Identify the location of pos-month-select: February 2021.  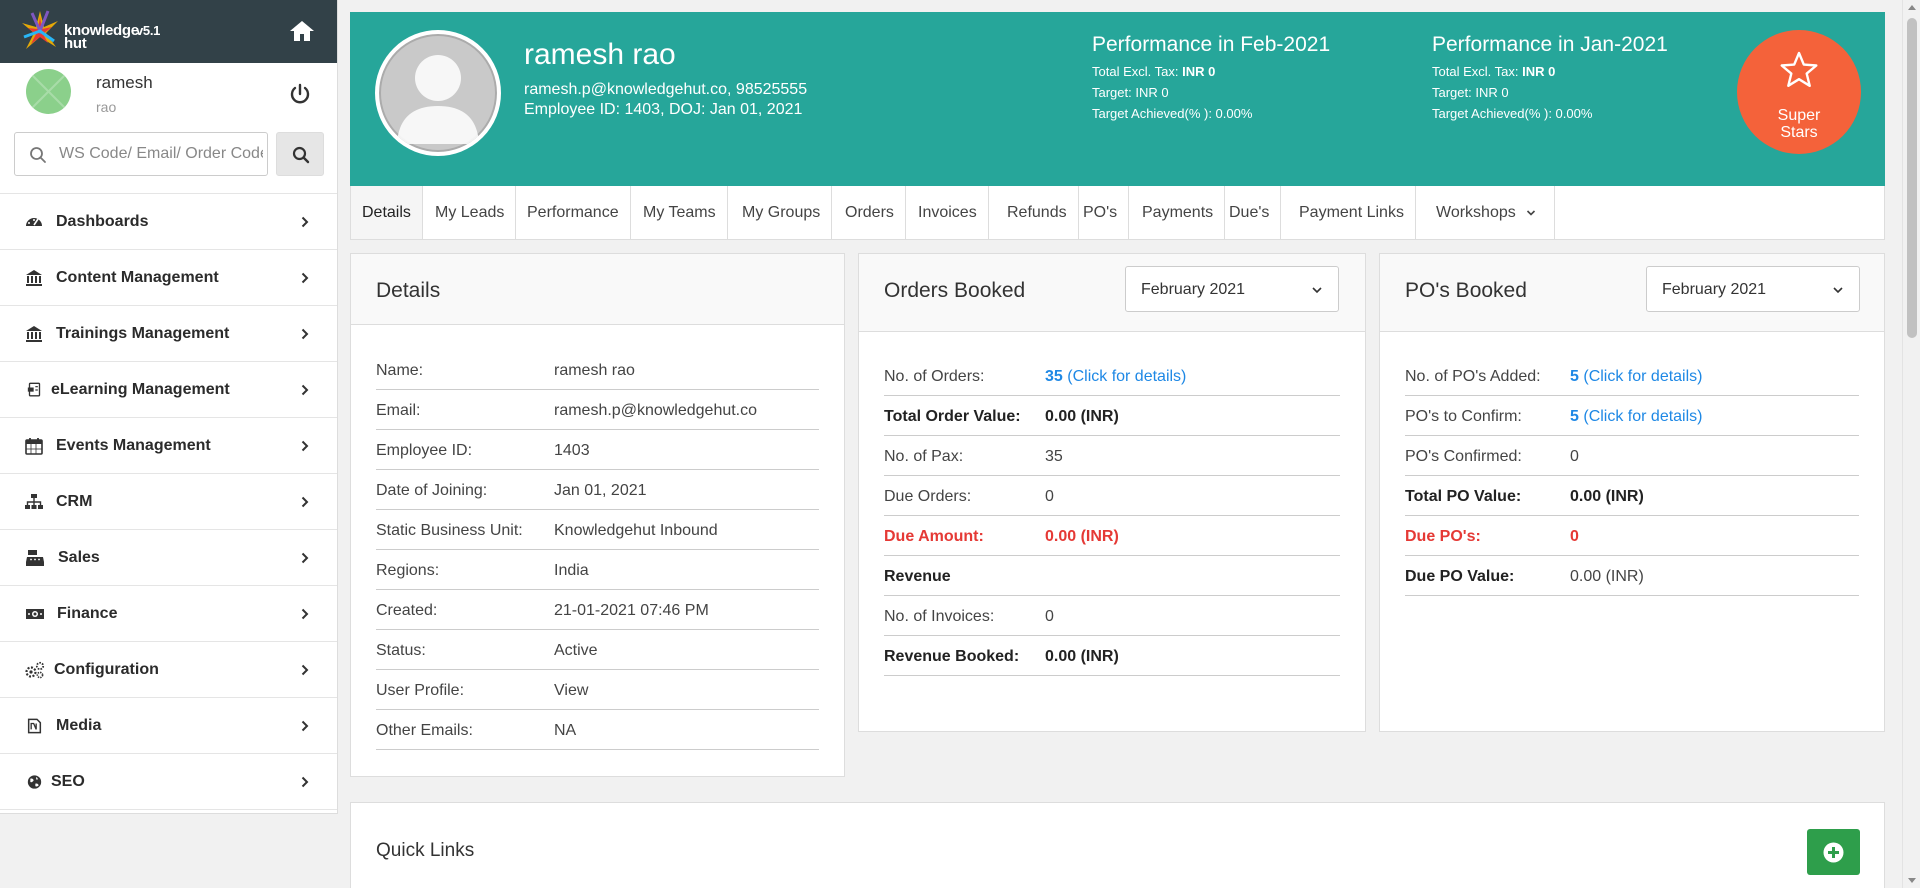
(1753, 289).